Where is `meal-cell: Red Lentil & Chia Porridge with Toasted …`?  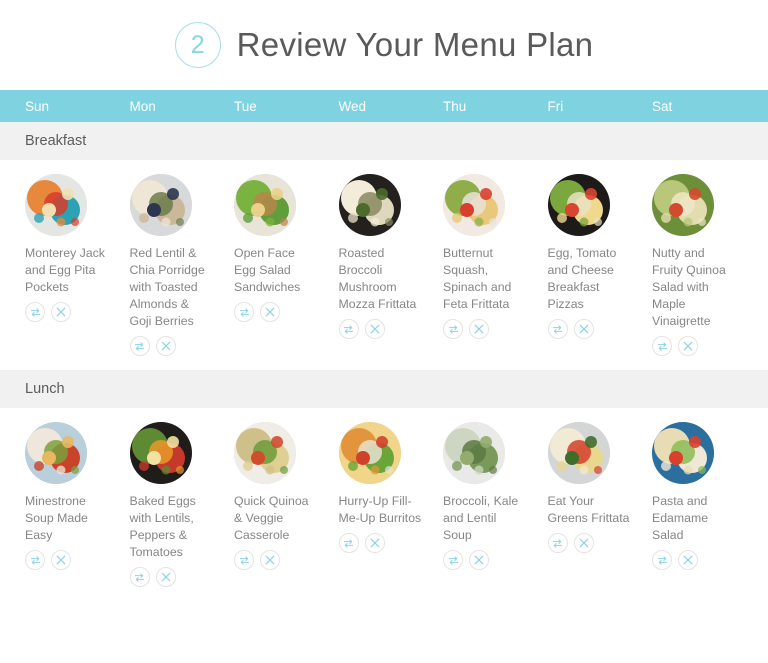 meal-cell: Red Lentil & Chia Porridge with Toasted … is located at coordinates (182, 265).